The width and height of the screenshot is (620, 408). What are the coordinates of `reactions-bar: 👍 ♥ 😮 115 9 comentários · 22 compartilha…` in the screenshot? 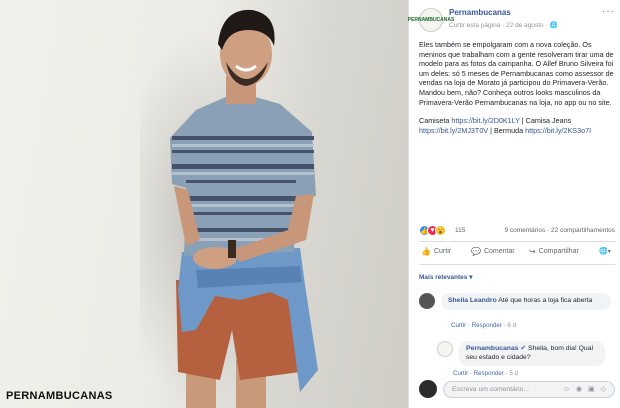 It's located at (517, 231).